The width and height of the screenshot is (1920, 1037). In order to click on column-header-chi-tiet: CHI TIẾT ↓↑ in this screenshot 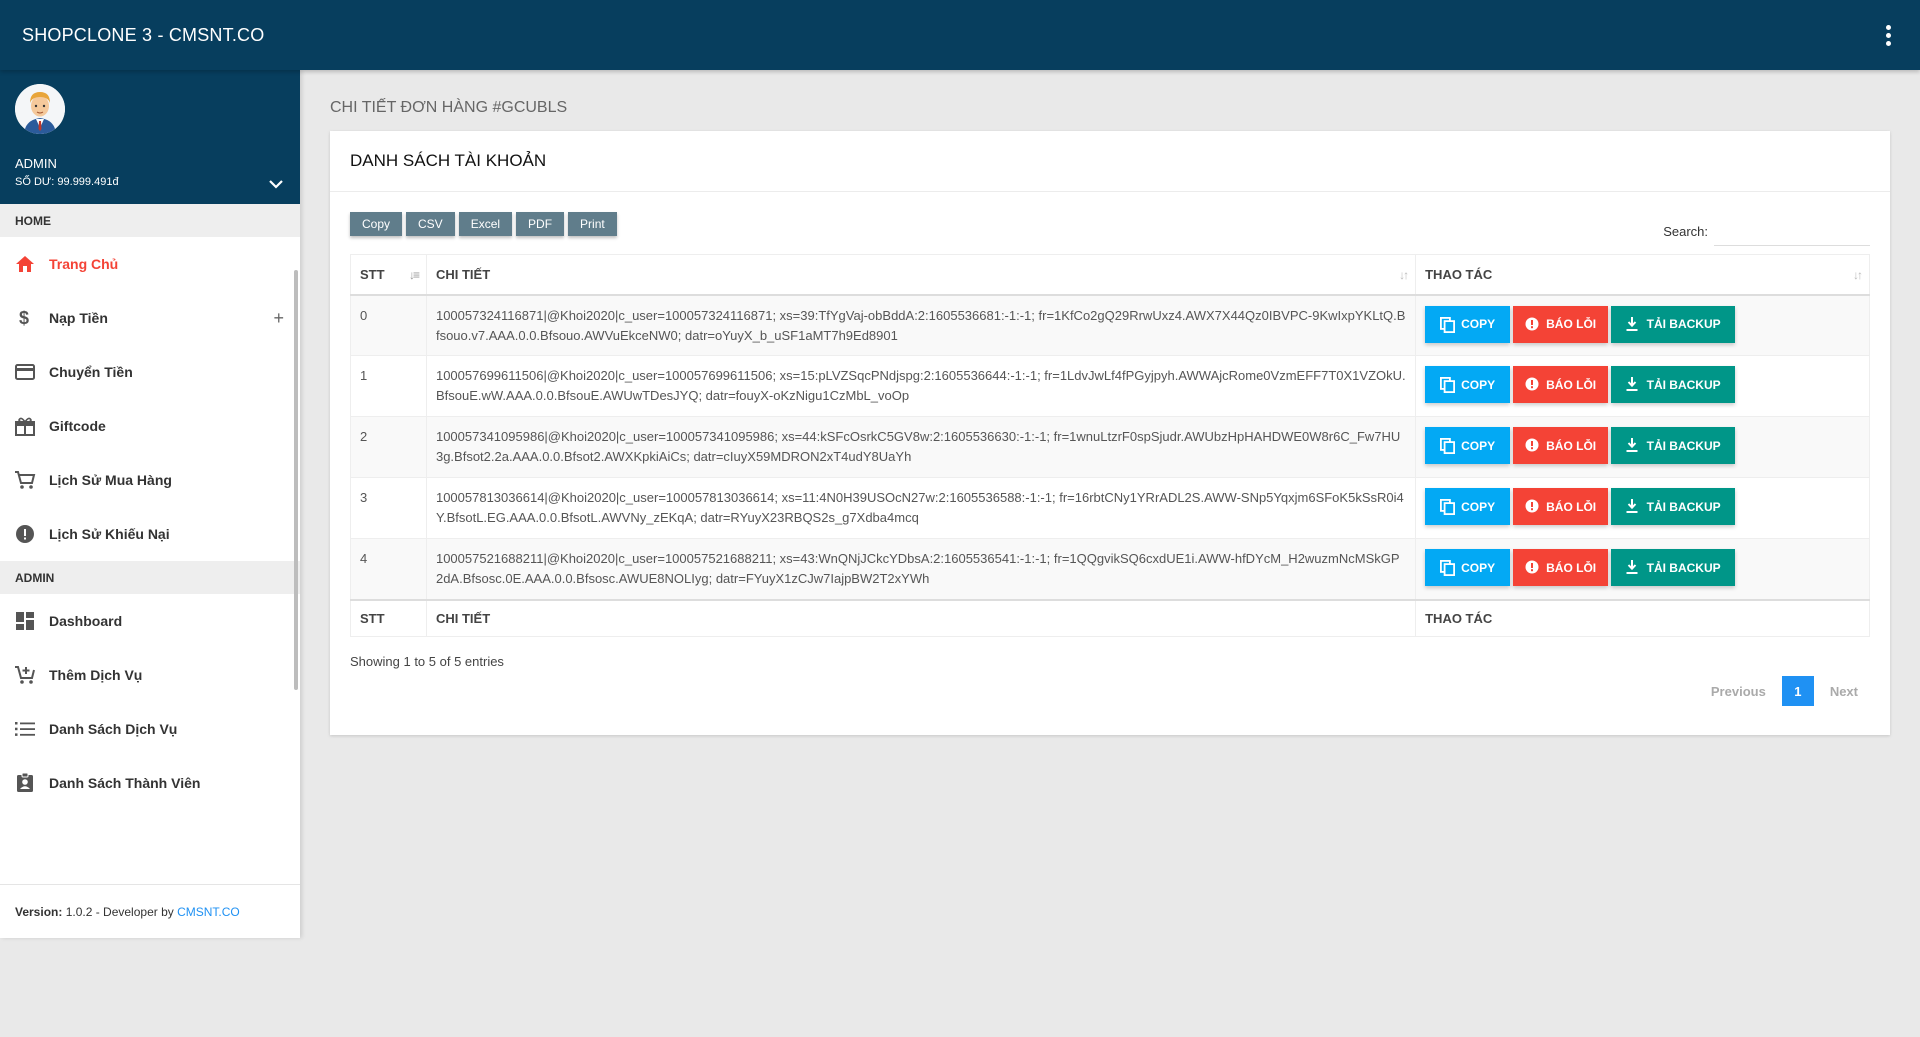, I will do `click(921, 275)`.